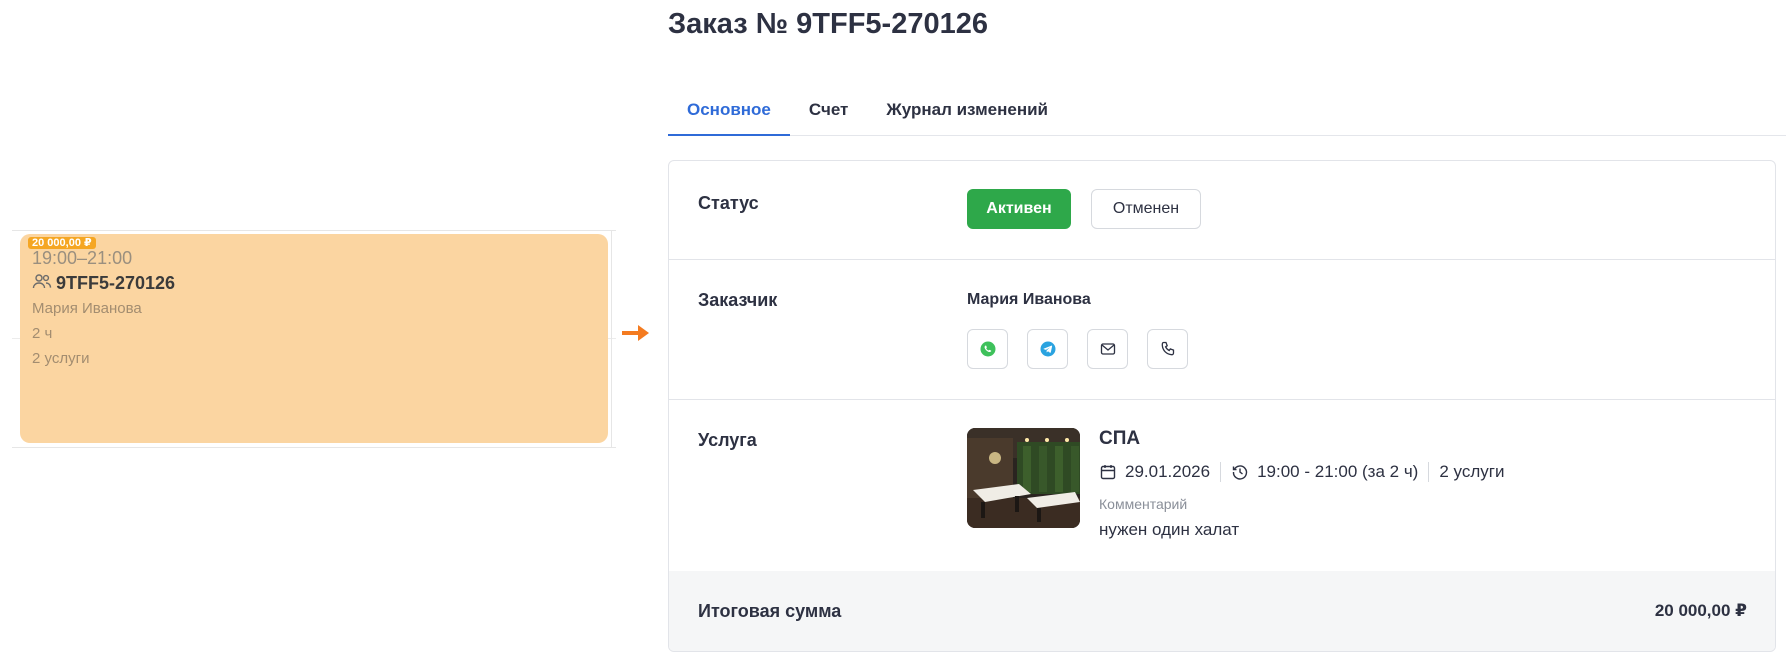 This screenshot has height=669, width=1786. I want to click on service-time-text: 19:00 - 21:00 (за 2 ч), so click(1338, 471).